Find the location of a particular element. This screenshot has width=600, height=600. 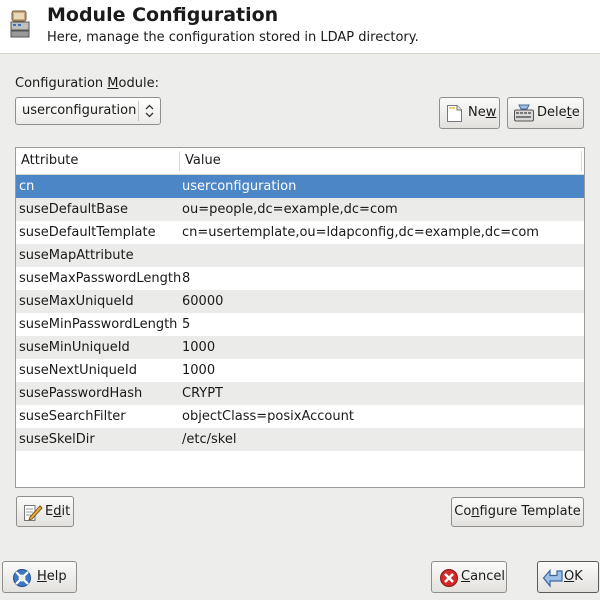

new-button: New is located at coordinates (469, 113).